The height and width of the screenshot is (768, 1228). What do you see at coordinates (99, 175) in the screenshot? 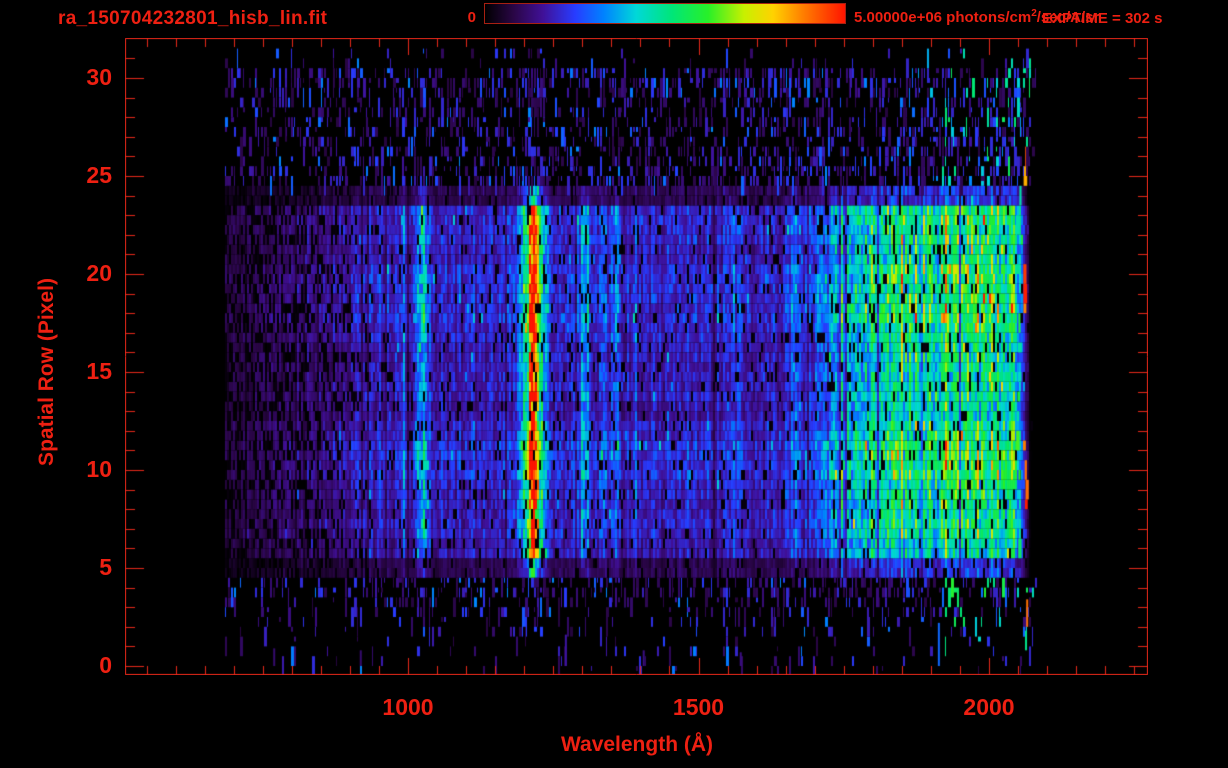
I see `y-tick-label: 25` at bounding box center [99, 175].